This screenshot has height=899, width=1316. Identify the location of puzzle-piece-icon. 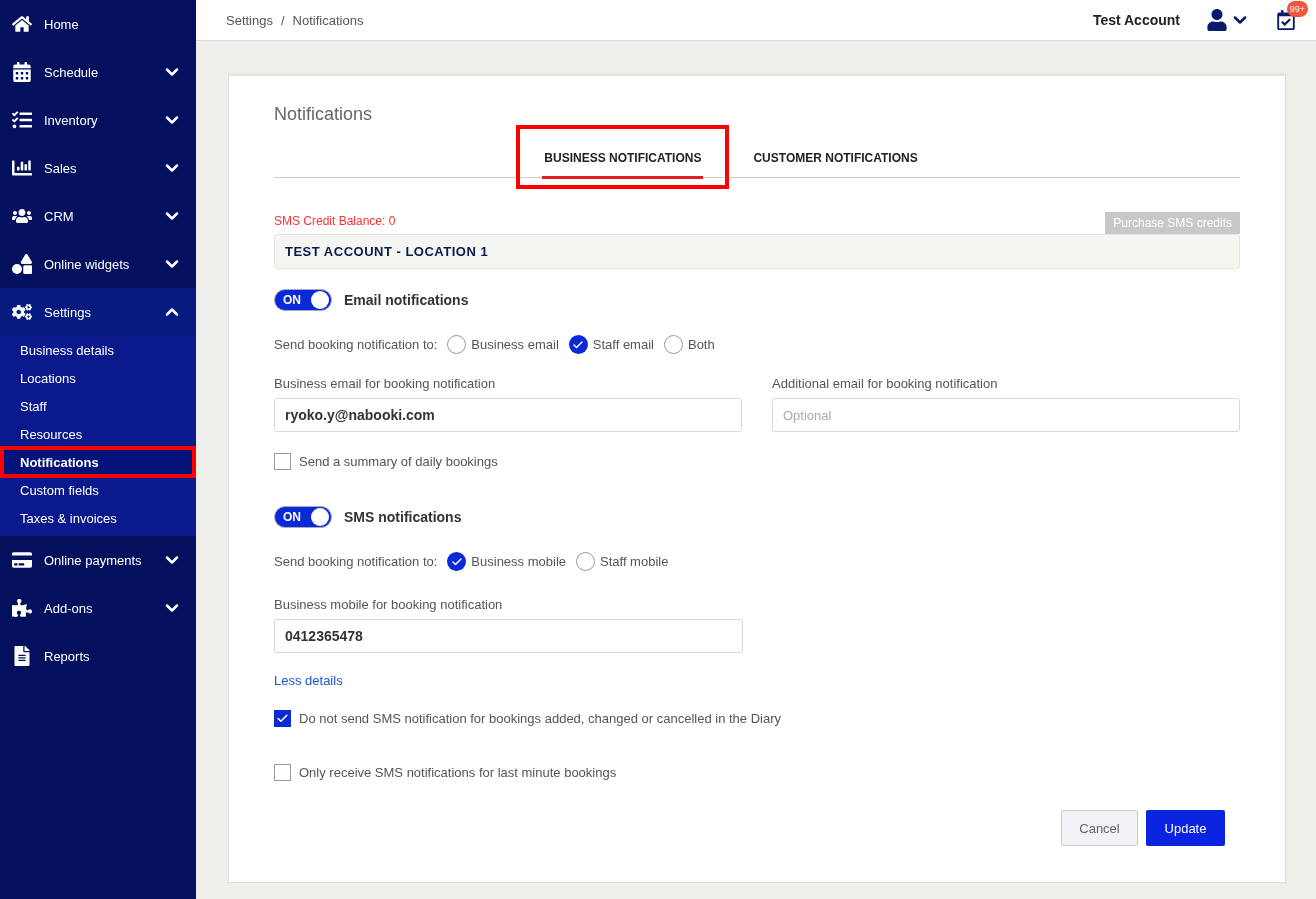
(22, 608).